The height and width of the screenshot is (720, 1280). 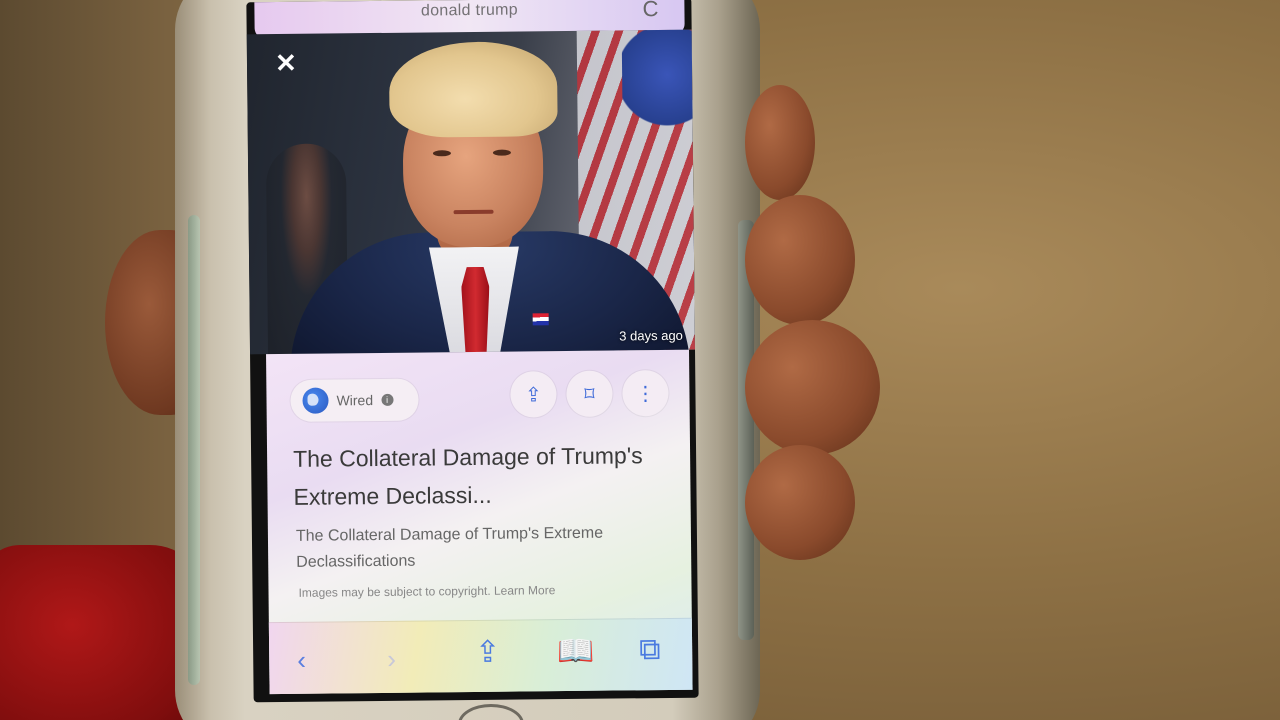 What do you see at coordinates (475, 311) in the screenshot?
I see `red-tie` at bounding box center [475, 311].